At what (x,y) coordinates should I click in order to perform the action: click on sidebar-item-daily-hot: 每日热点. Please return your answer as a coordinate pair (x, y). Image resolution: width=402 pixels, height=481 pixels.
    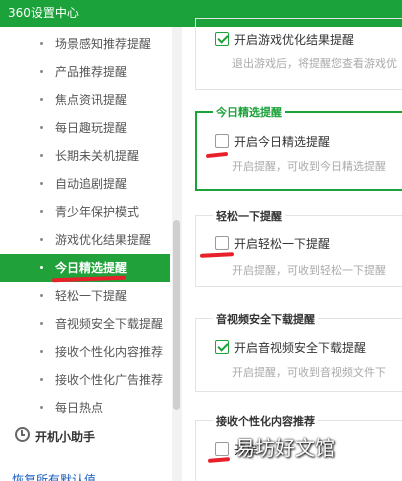
    Looking at the image, I should click on (85, 408).